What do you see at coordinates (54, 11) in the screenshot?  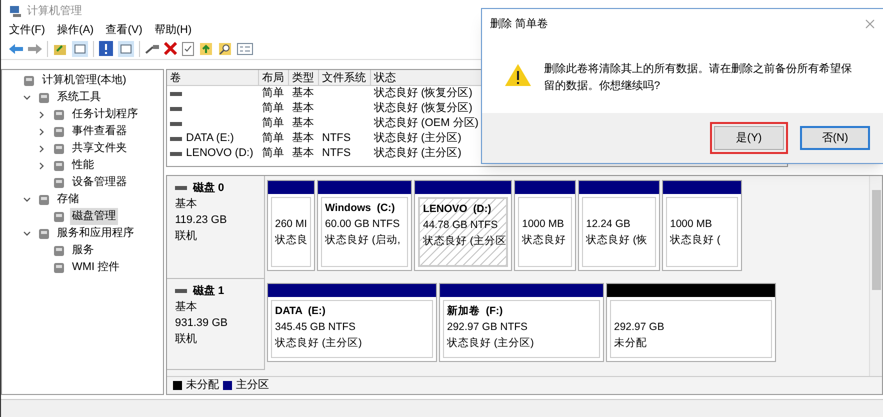 I see `window-title: 计算机管理` at bounding box center [54, 11].